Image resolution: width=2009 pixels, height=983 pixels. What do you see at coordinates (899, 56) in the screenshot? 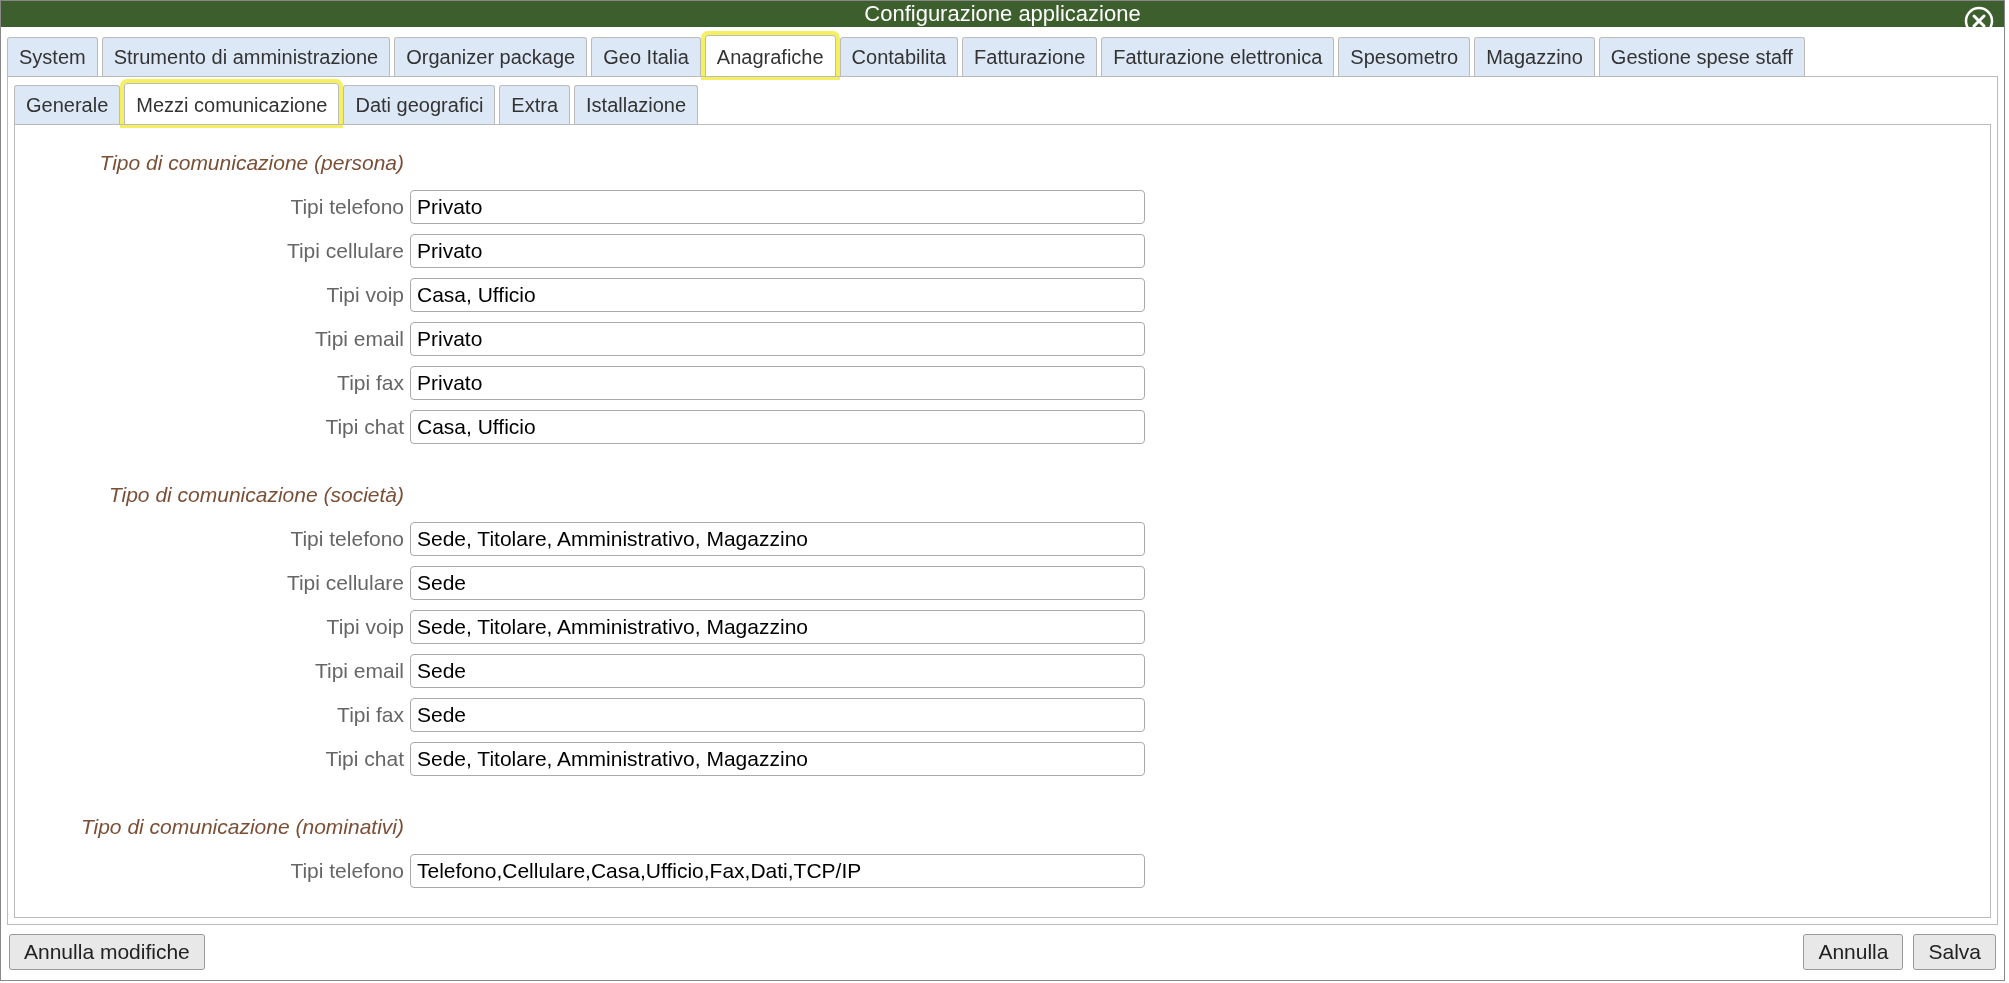
I see `tab: Contabilita` at bounding box center [899, 56].